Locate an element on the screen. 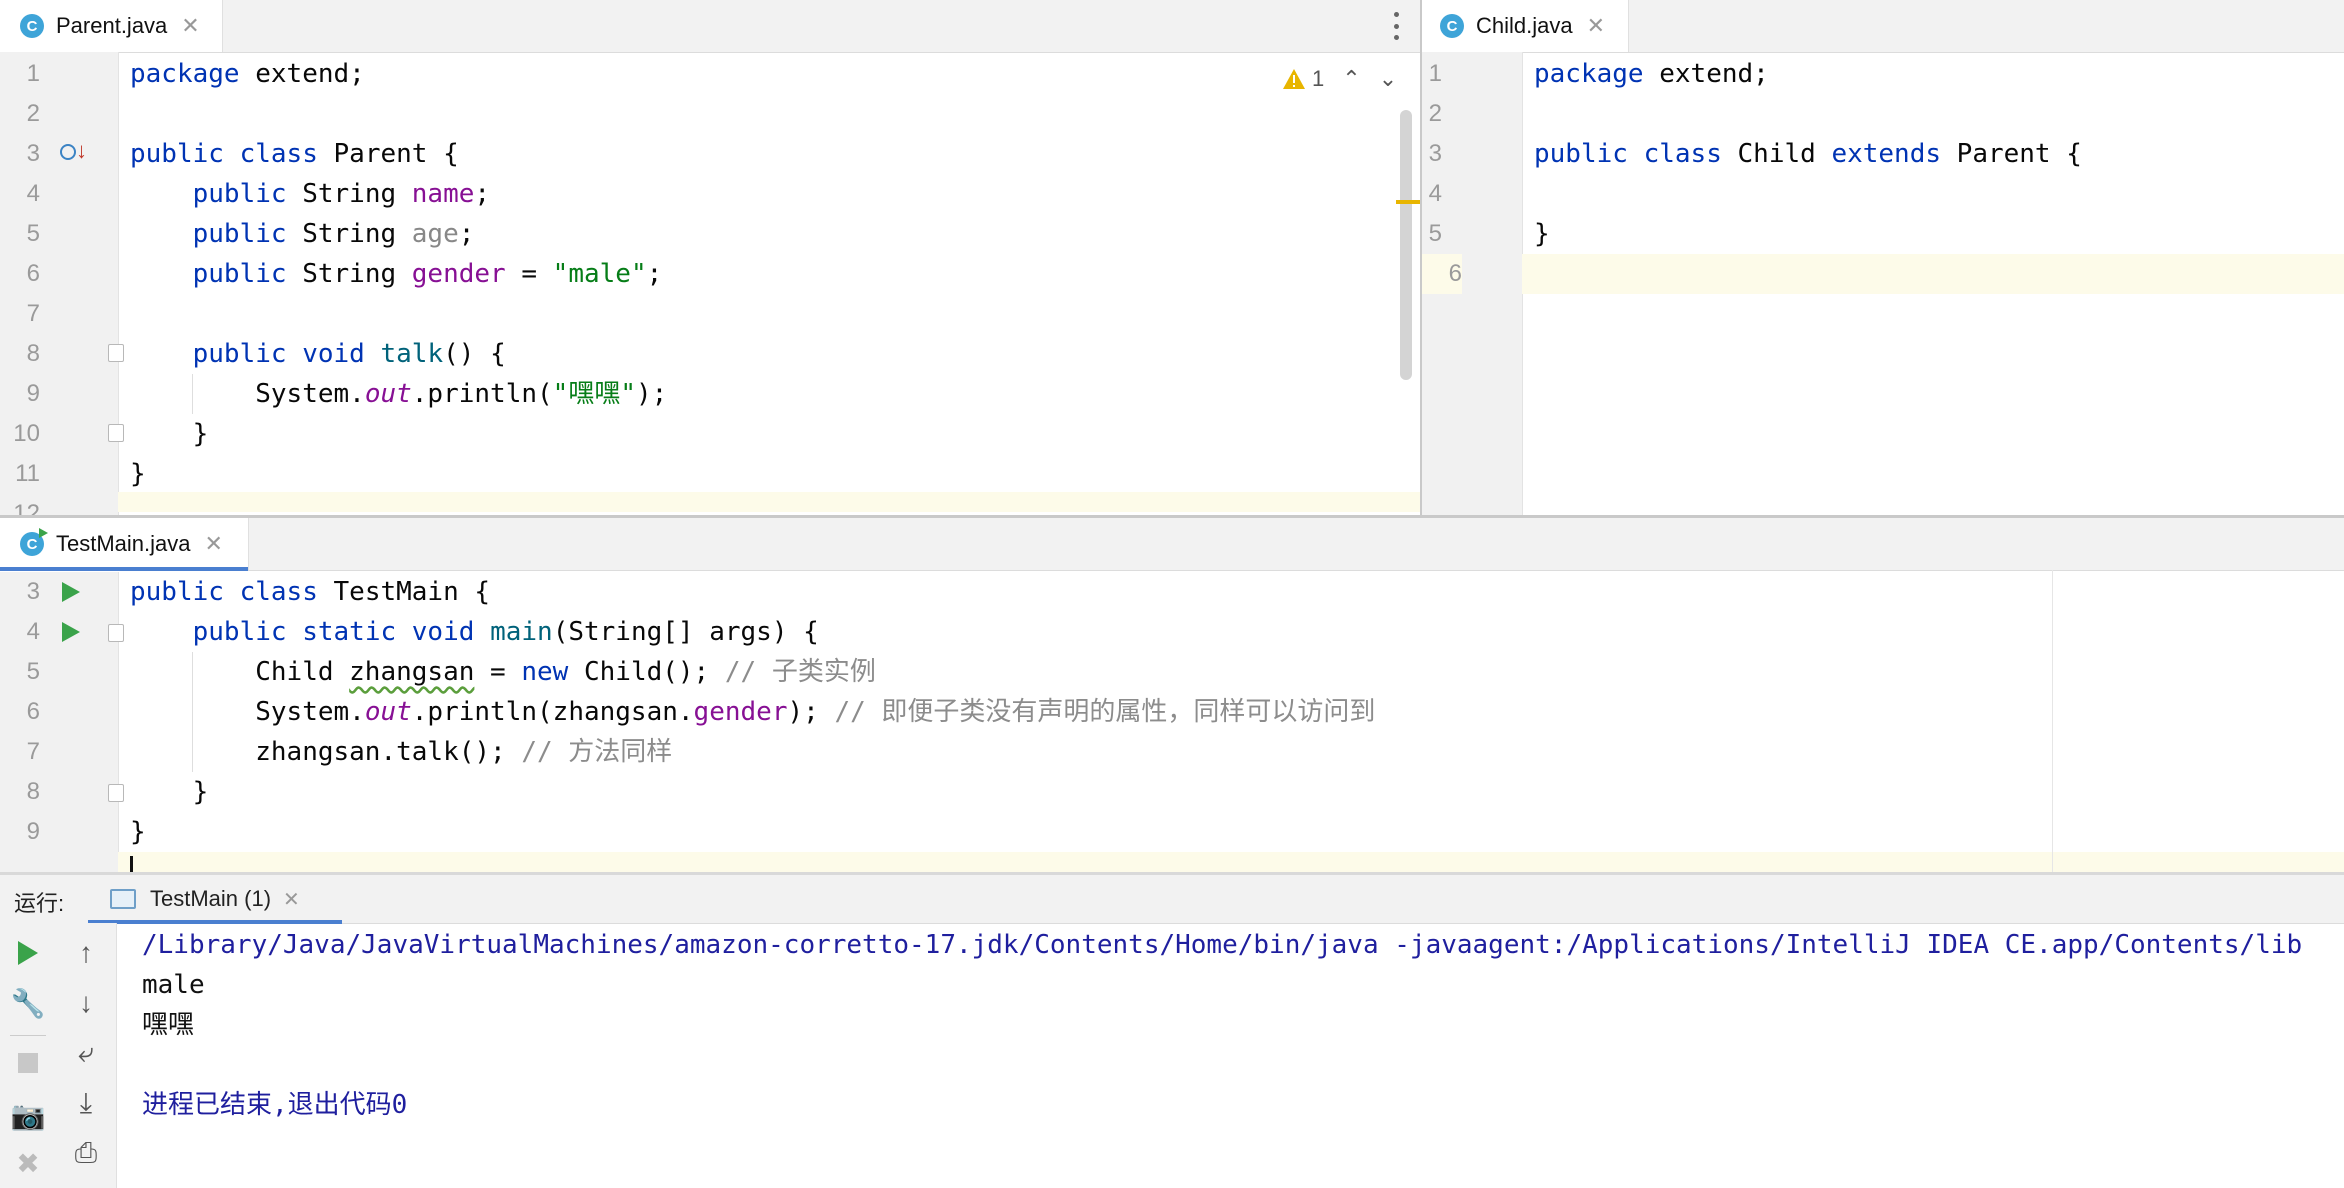 The image size is (2344, 1188). inspection-widget: 1 ⌃ ⌄ is located at coordinates (1339, 79).